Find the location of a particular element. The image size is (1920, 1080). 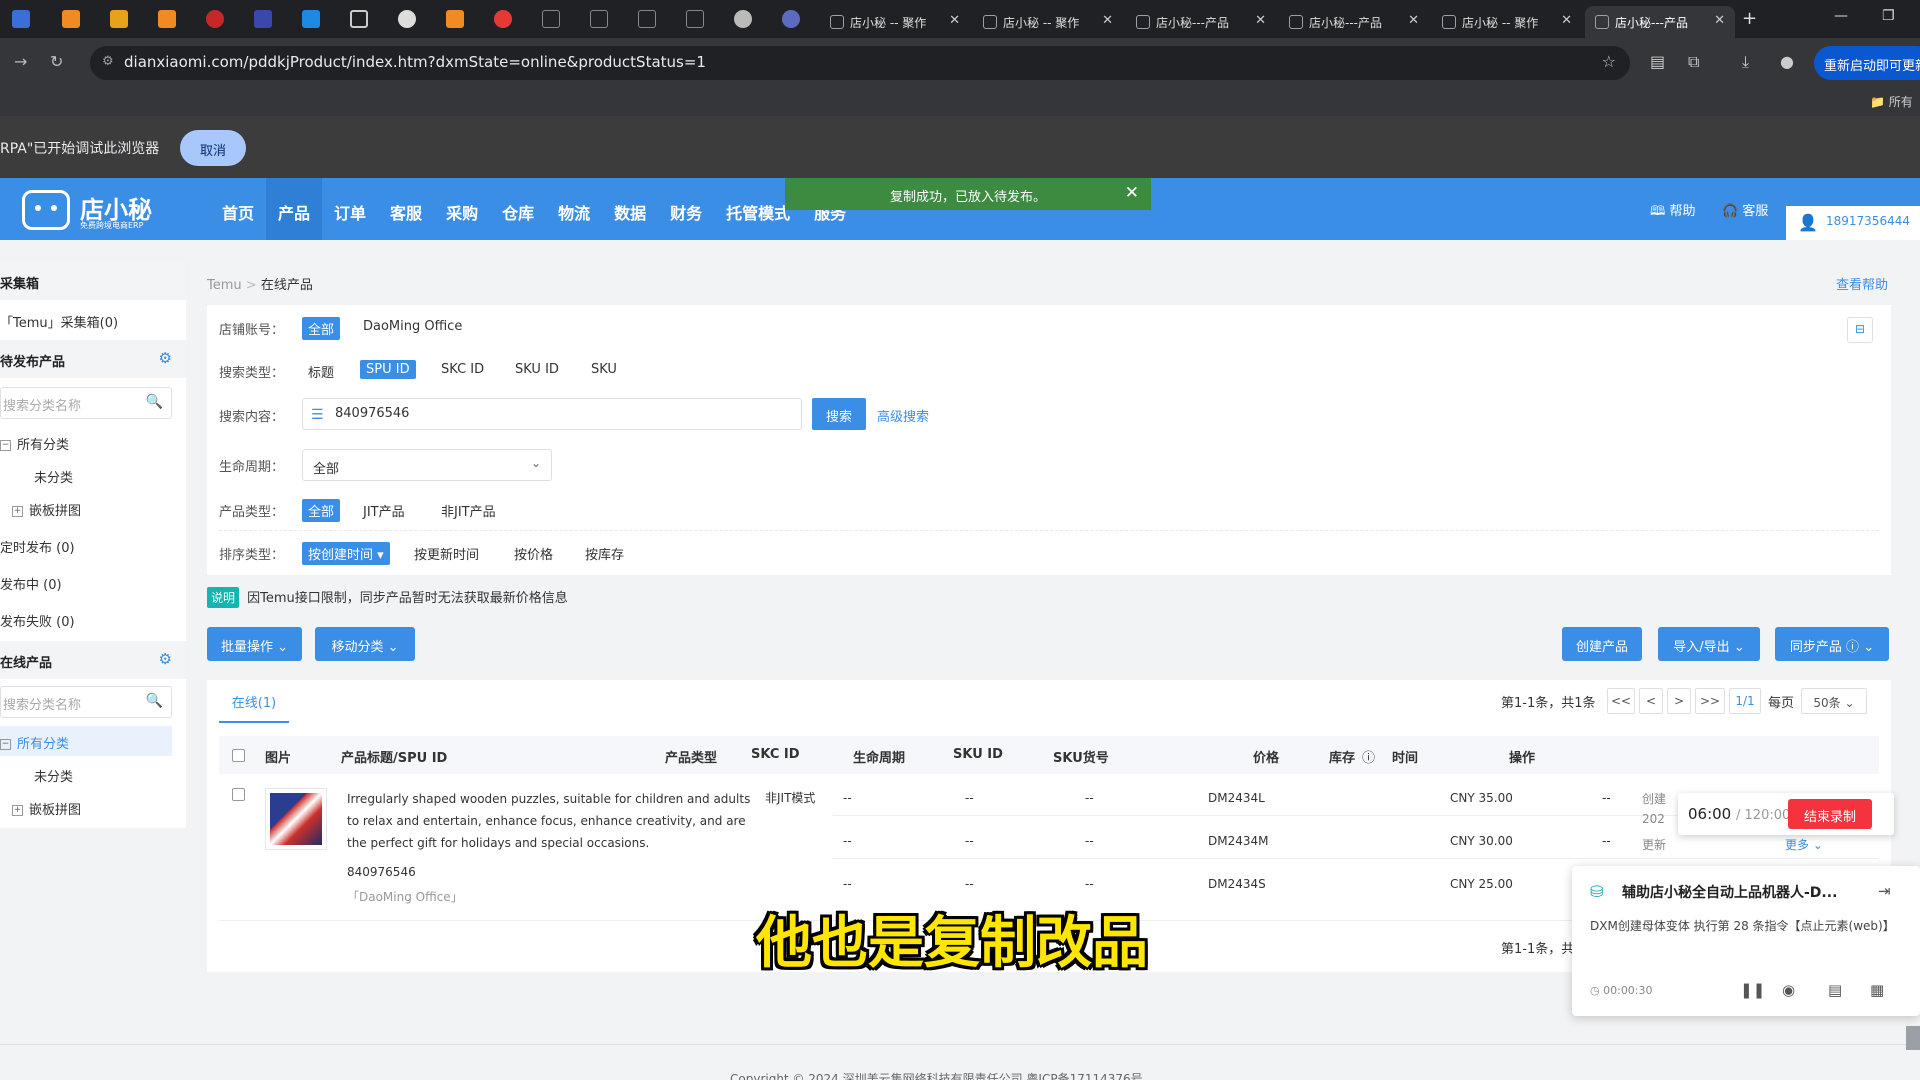

product-image is located at coordinates (296, 819).